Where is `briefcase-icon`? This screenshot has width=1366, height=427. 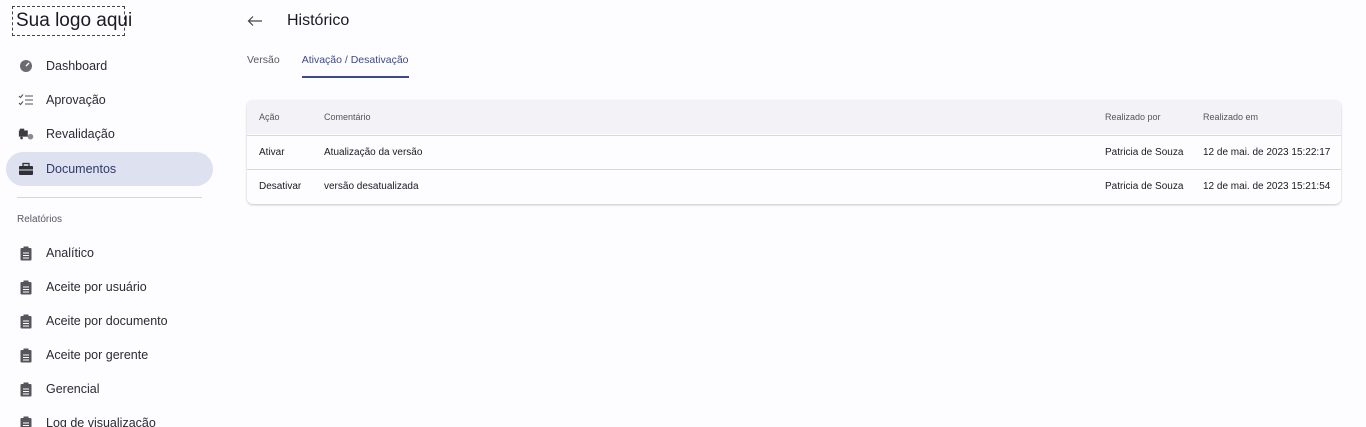 briefcase-icon is located at coordinates (26, 169).